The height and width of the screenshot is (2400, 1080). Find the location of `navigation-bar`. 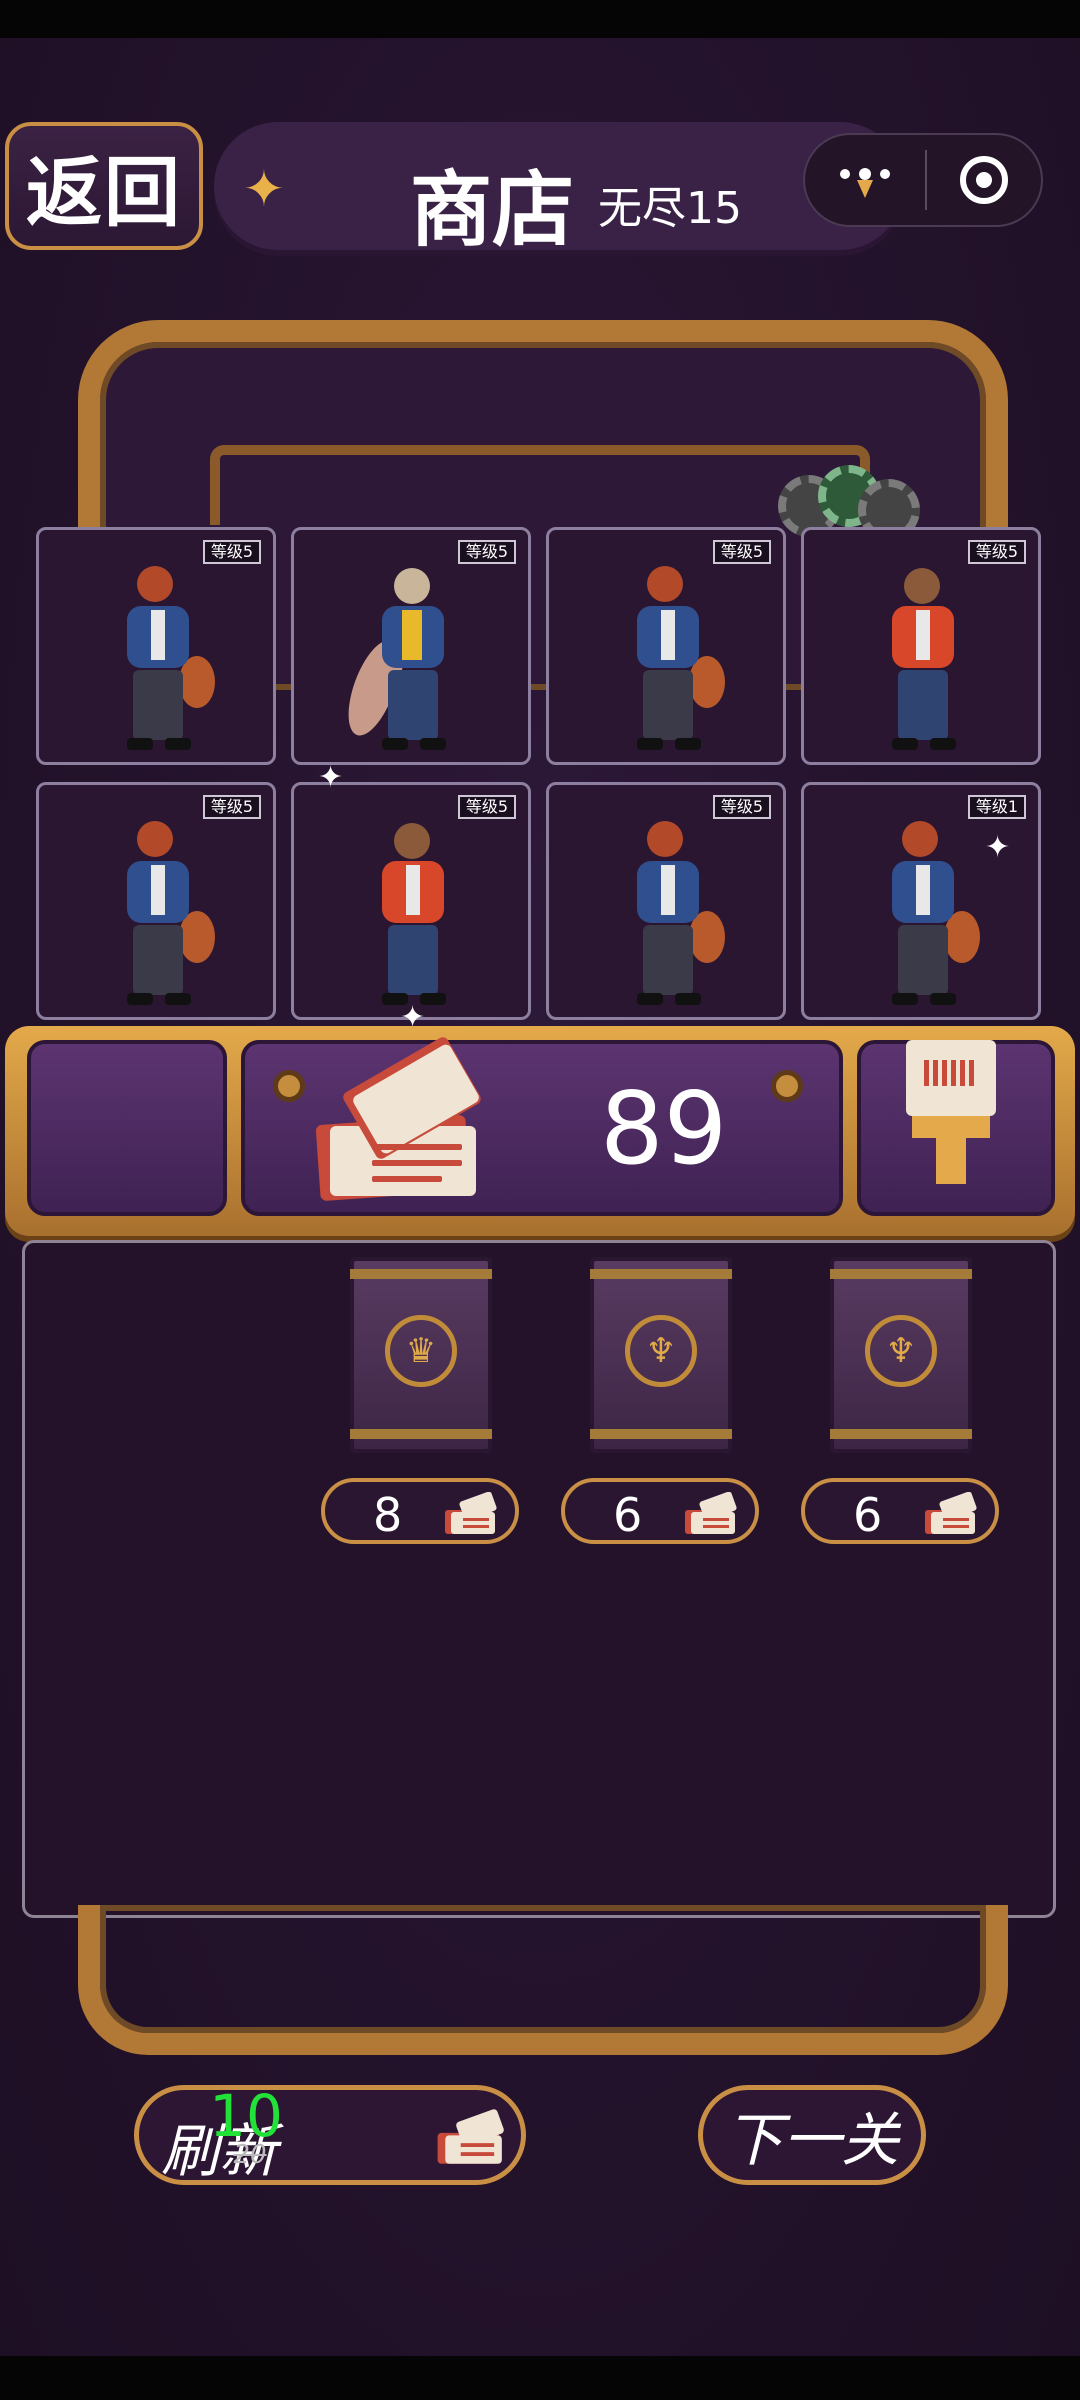

navigation-bar is located at coordinates (540, 2378).